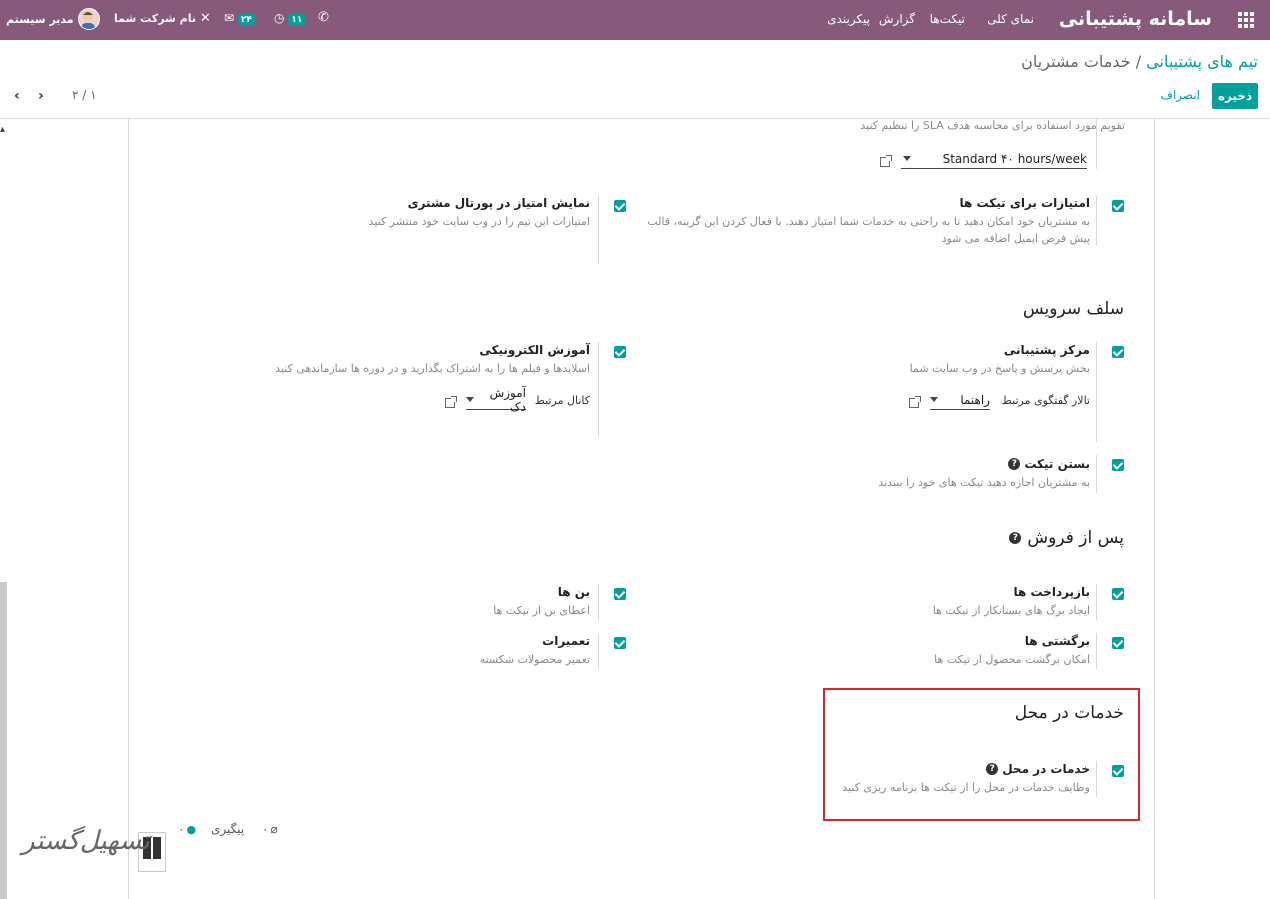  I want to click on sla-calendar-select: Standard ۴۰ hours/week, so click(994, 159).